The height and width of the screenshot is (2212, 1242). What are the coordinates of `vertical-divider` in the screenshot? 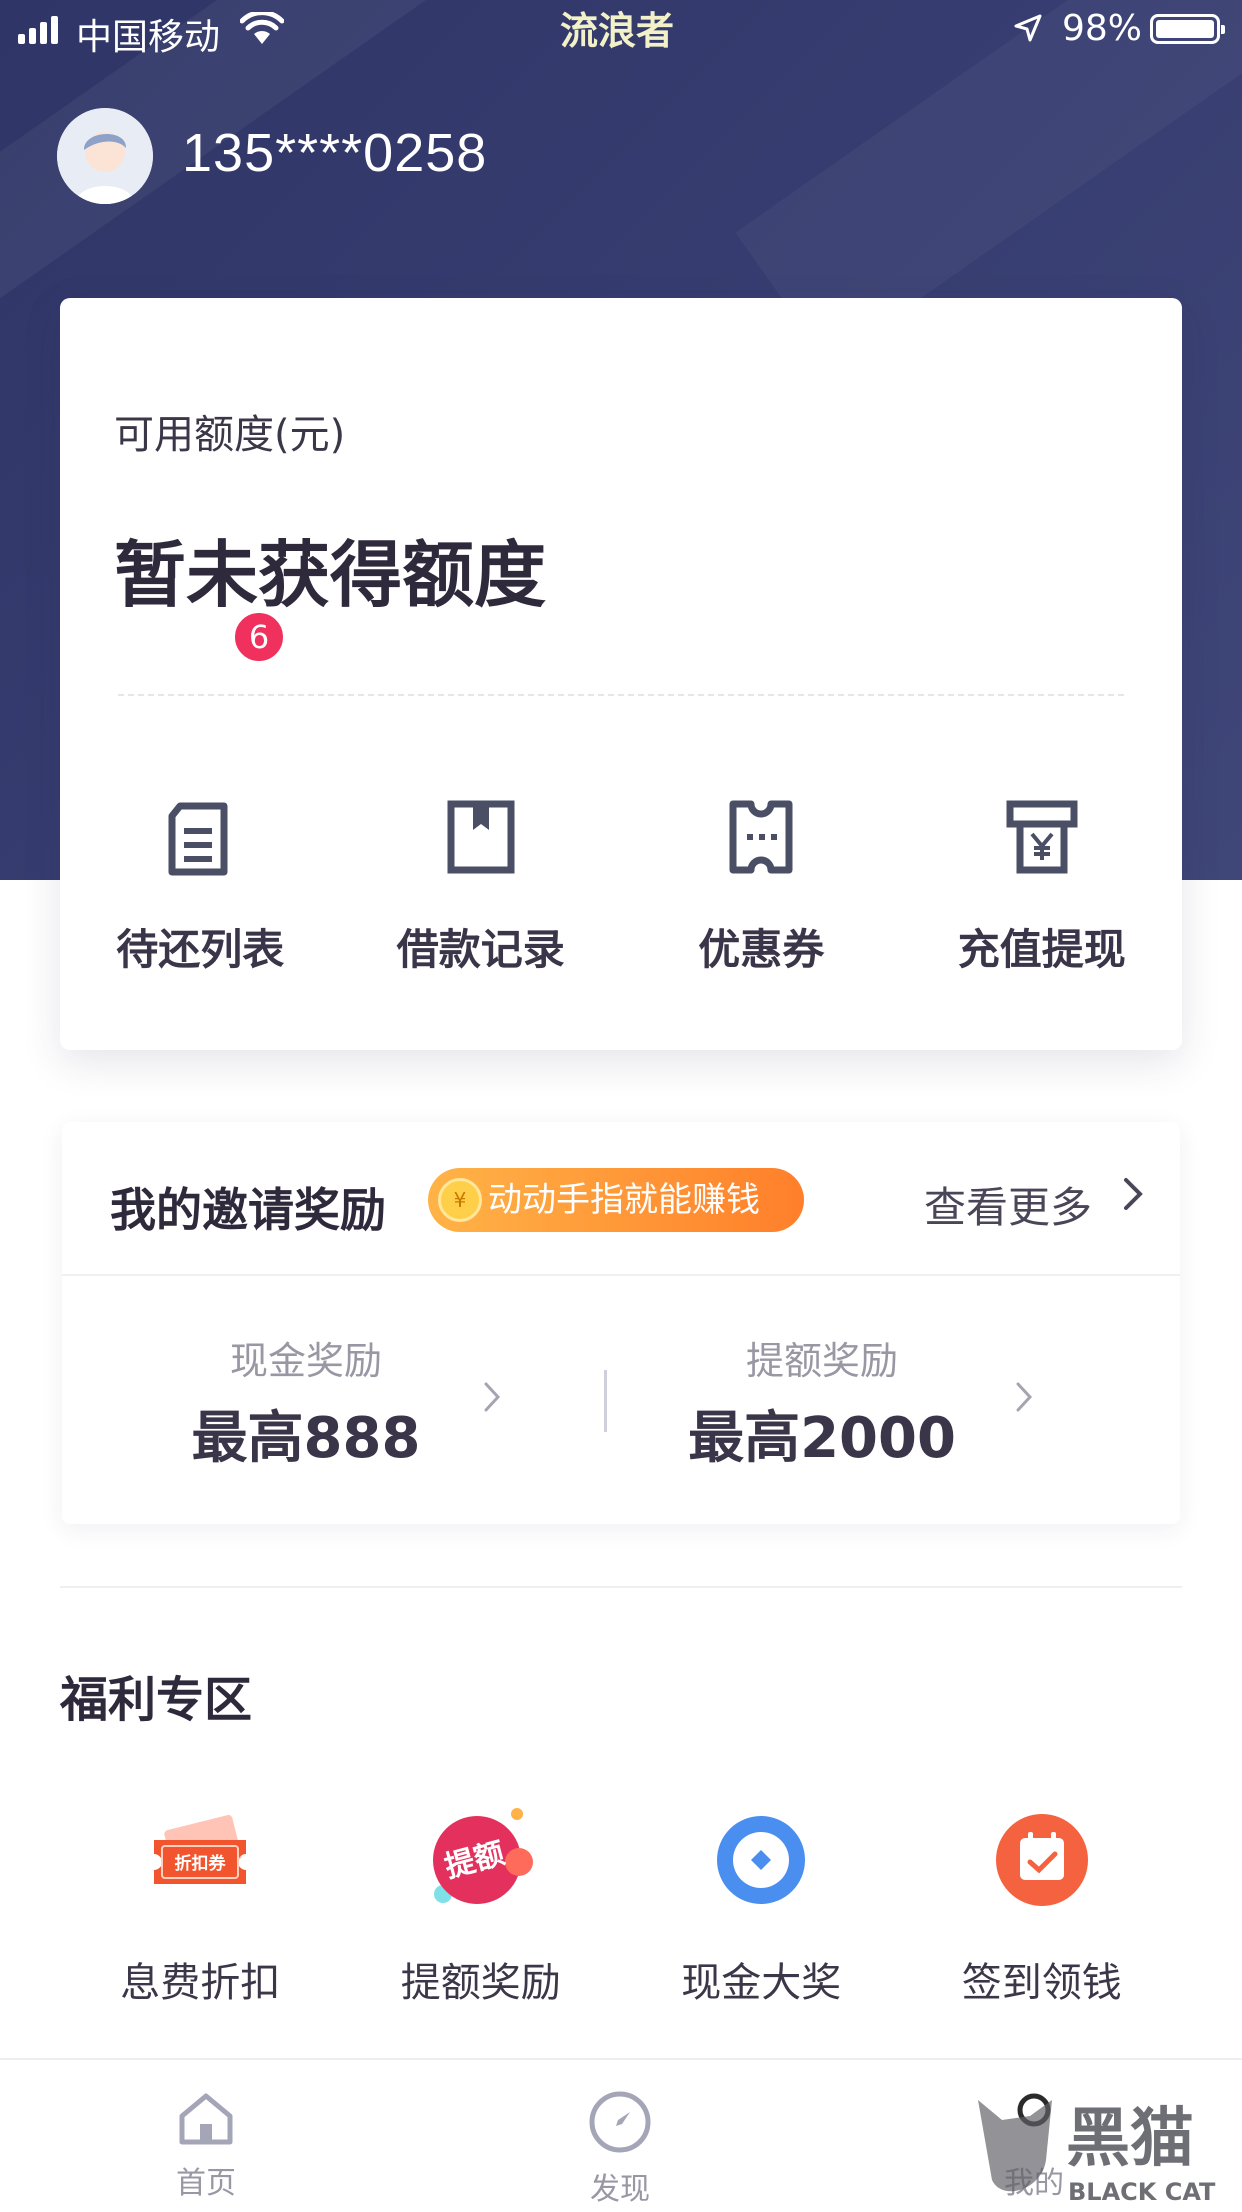 It's located at (605, 1401).